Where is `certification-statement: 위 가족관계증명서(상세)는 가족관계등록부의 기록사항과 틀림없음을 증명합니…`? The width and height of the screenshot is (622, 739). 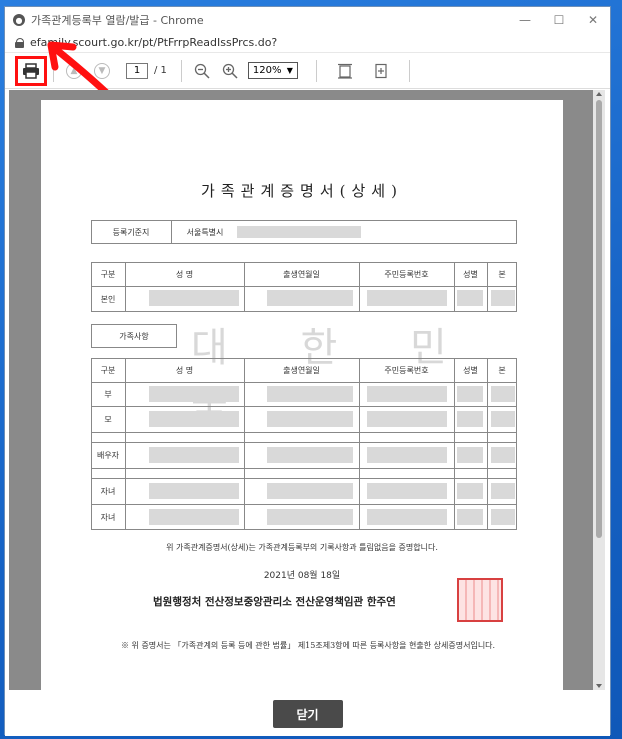
certification-statement: 위 가족관계증명서(상세)는 가족관계등록부의 기록사항과 틀림없음을 증명합니… is located at coordinates (302, 547).